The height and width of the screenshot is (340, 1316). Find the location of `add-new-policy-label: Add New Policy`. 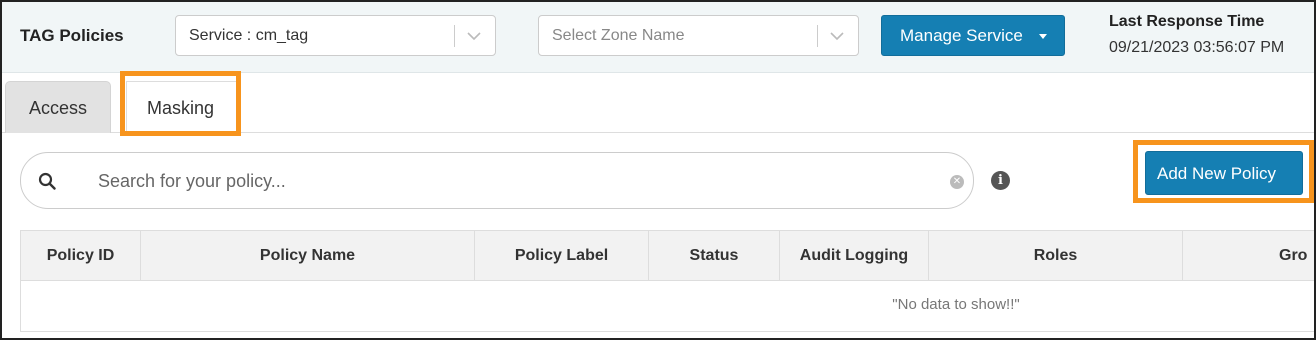

add-new-policy-label: Add New Policy is located at coordinates (1217, 173).